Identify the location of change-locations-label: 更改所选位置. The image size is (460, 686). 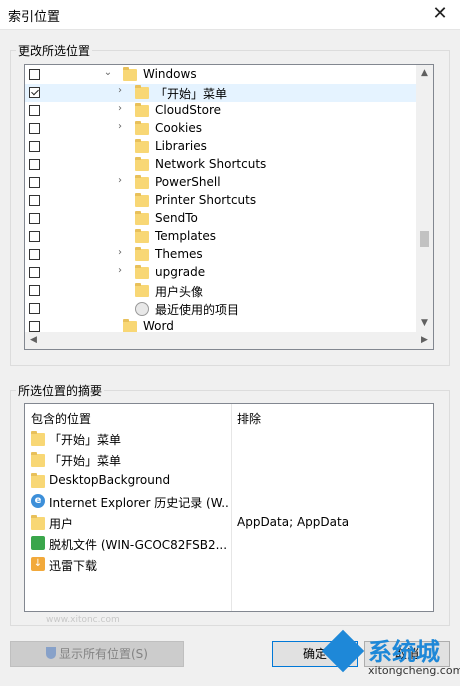
(54, 50).